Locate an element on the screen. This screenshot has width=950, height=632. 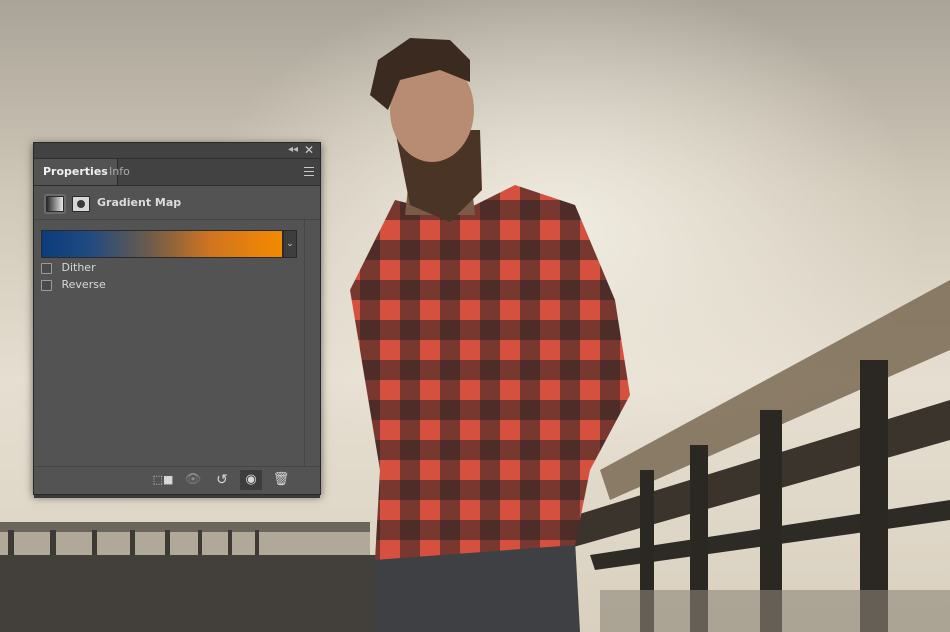
dither-option: Dither is located at coordinates (68, 268).